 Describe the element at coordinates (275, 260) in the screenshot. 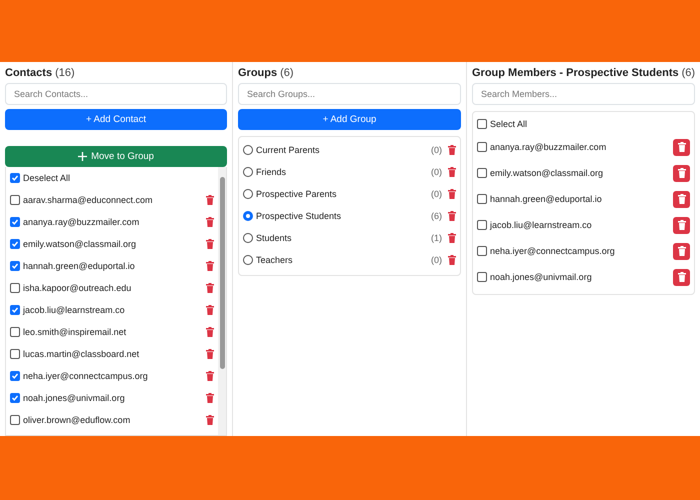

I see `group-name: Teachers` at that location.